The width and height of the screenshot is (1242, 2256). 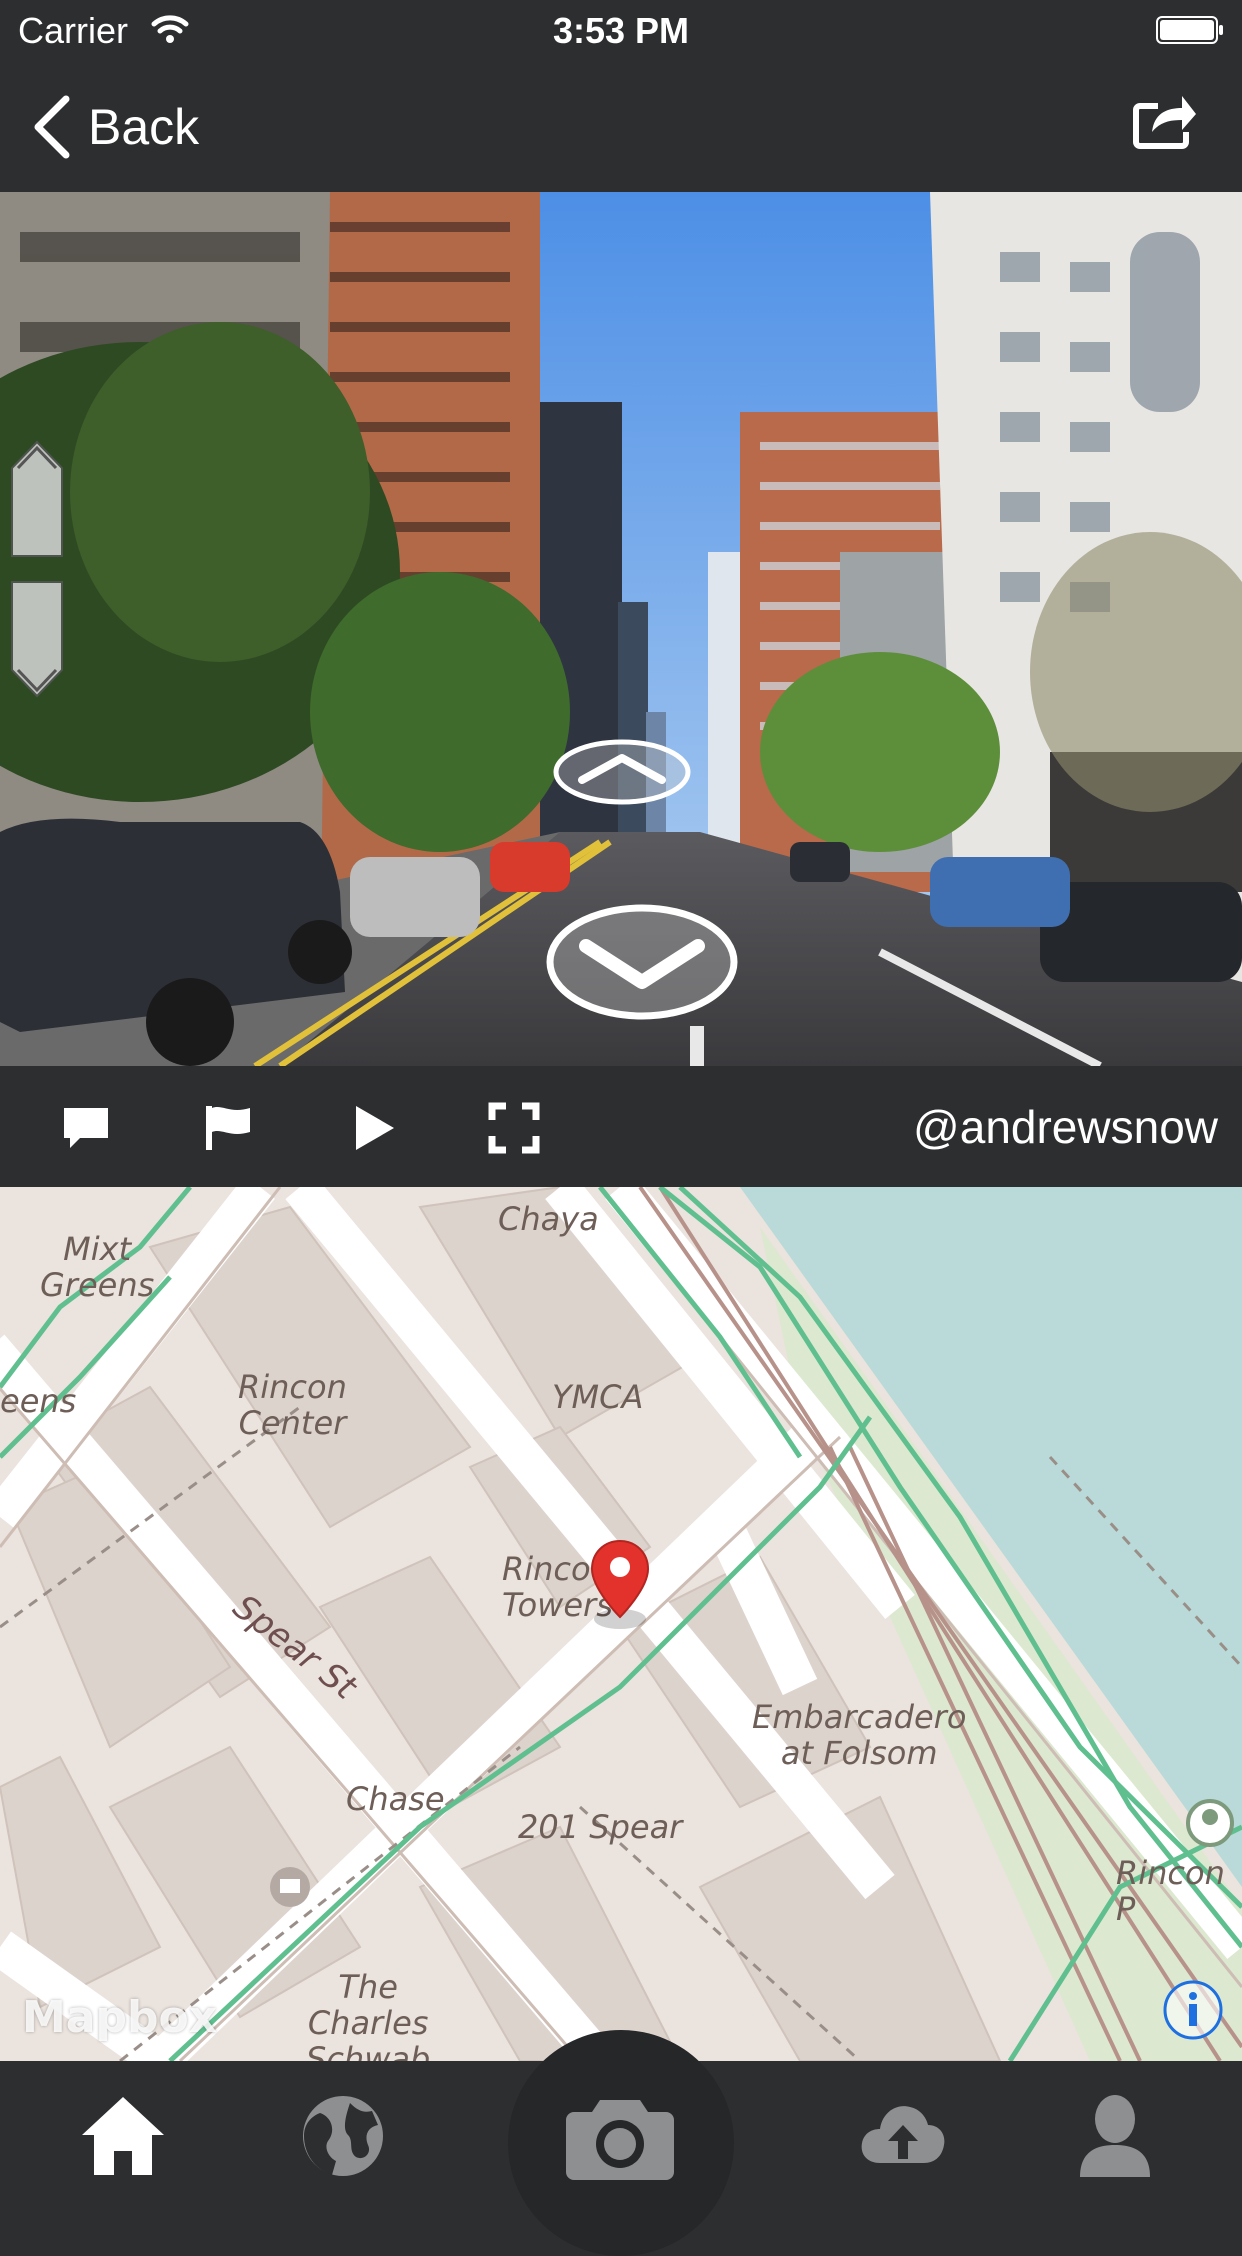 I want to click on globe-icon, so click(x=343, y=2136).